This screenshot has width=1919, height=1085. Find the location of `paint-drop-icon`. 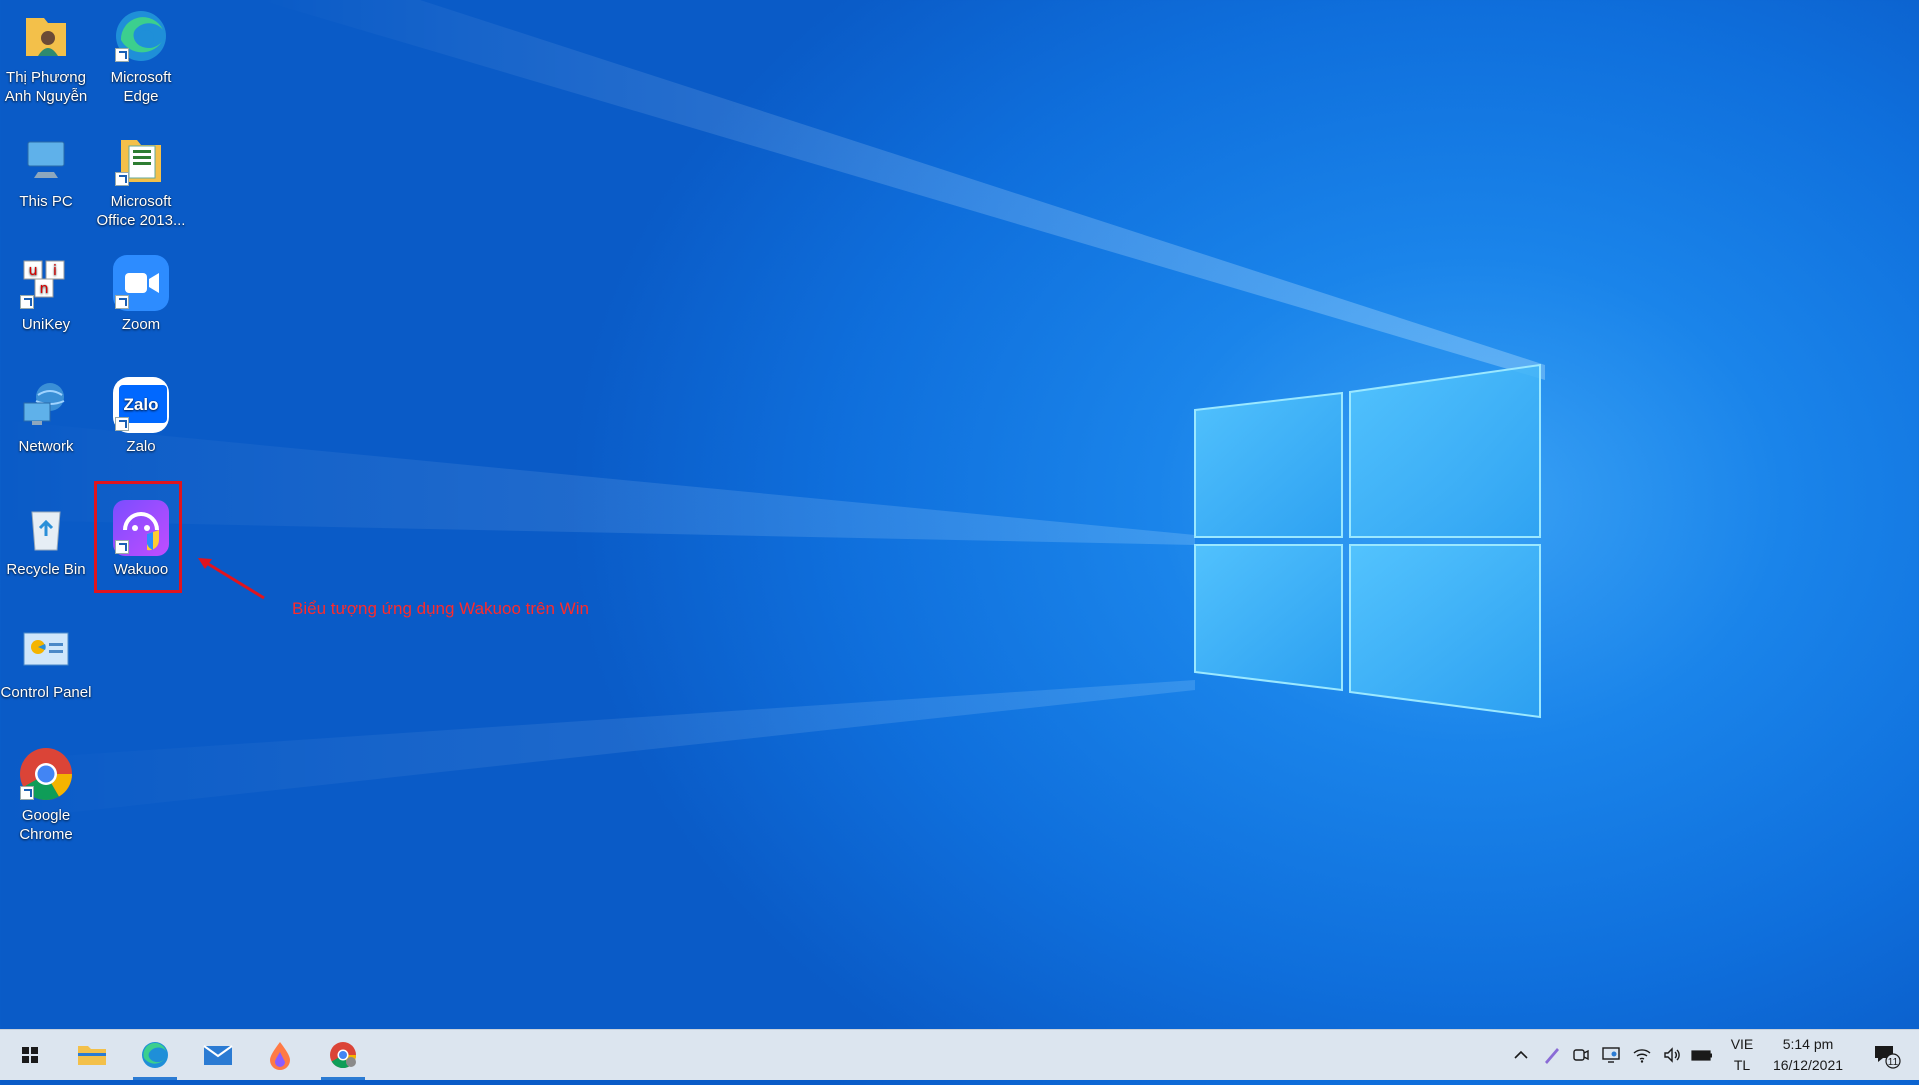

paint-drop-icon is located at coordinates (280, 1056).